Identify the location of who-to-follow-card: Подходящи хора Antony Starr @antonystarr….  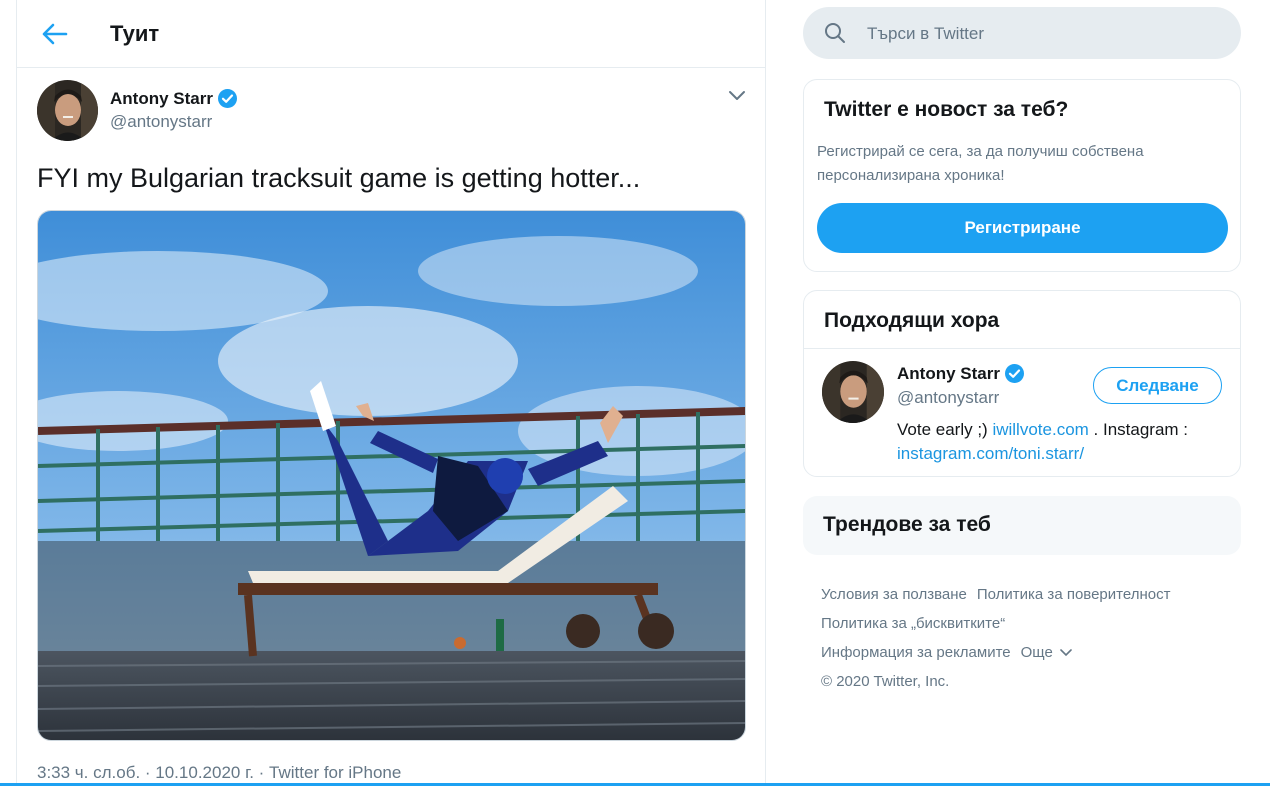
(1022, 383).